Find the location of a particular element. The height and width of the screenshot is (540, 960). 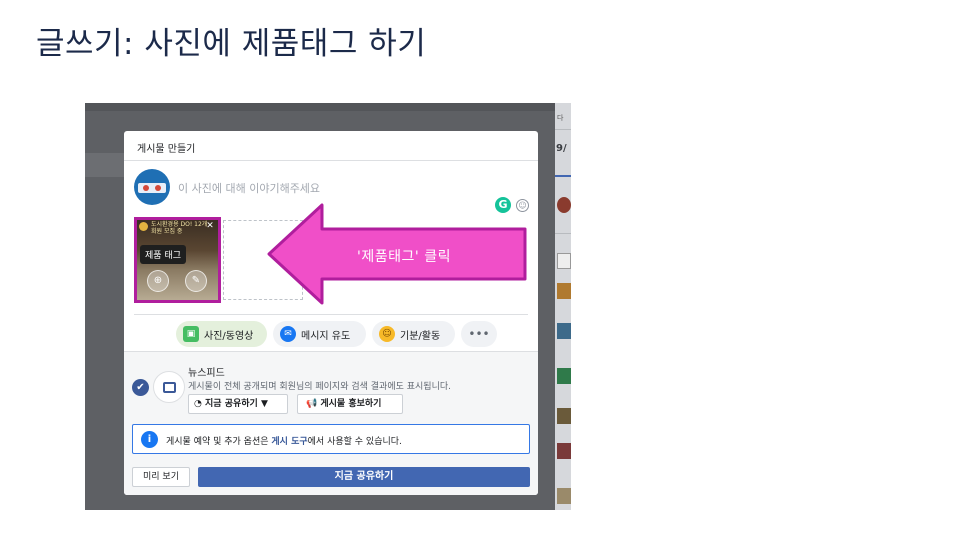

photo-caption: 도시환경용 DO! 12개 회원 모집 중 is located at coordinates (179, 228).